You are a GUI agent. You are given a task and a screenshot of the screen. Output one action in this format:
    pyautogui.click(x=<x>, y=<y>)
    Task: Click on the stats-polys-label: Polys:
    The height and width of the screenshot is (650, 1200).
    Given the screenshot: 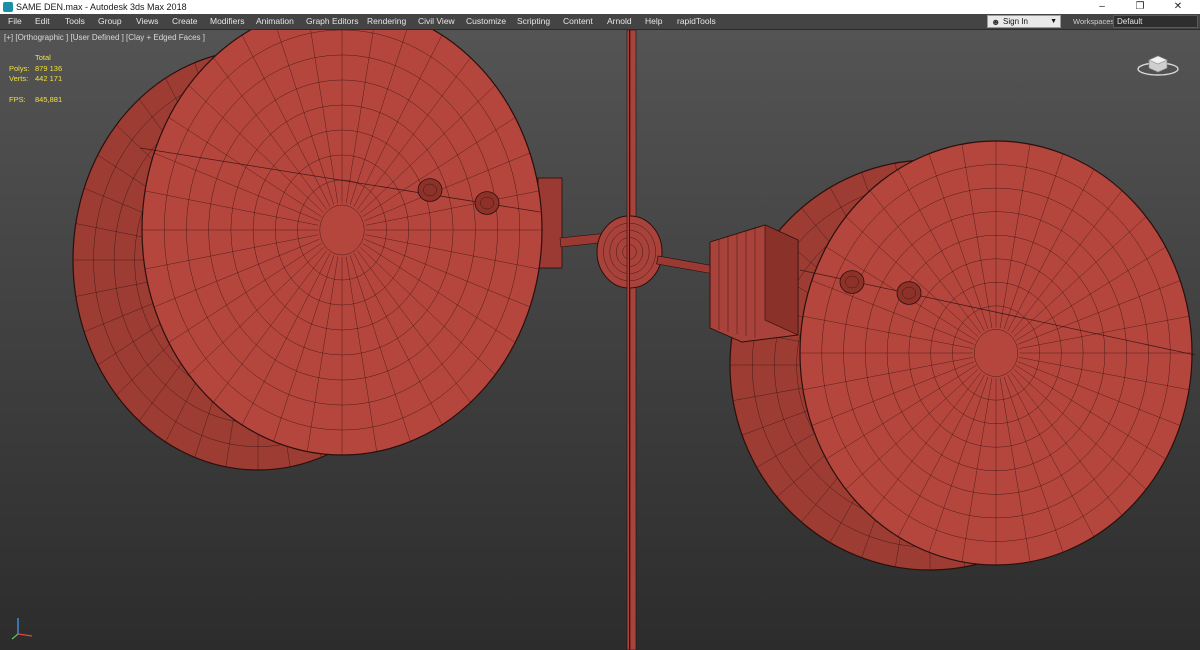 What is the action you would take?
    pyautogui.click(x=19, y=68)
    